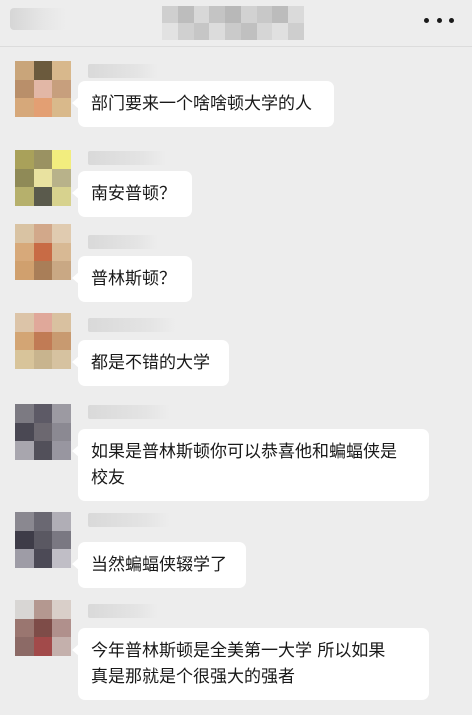 Image resolution: width=472 pixels, height=715 pixels. What do you see at coordinates (236, 46) in the screenshot?
I see `divider` at bounding box center [236, 46].